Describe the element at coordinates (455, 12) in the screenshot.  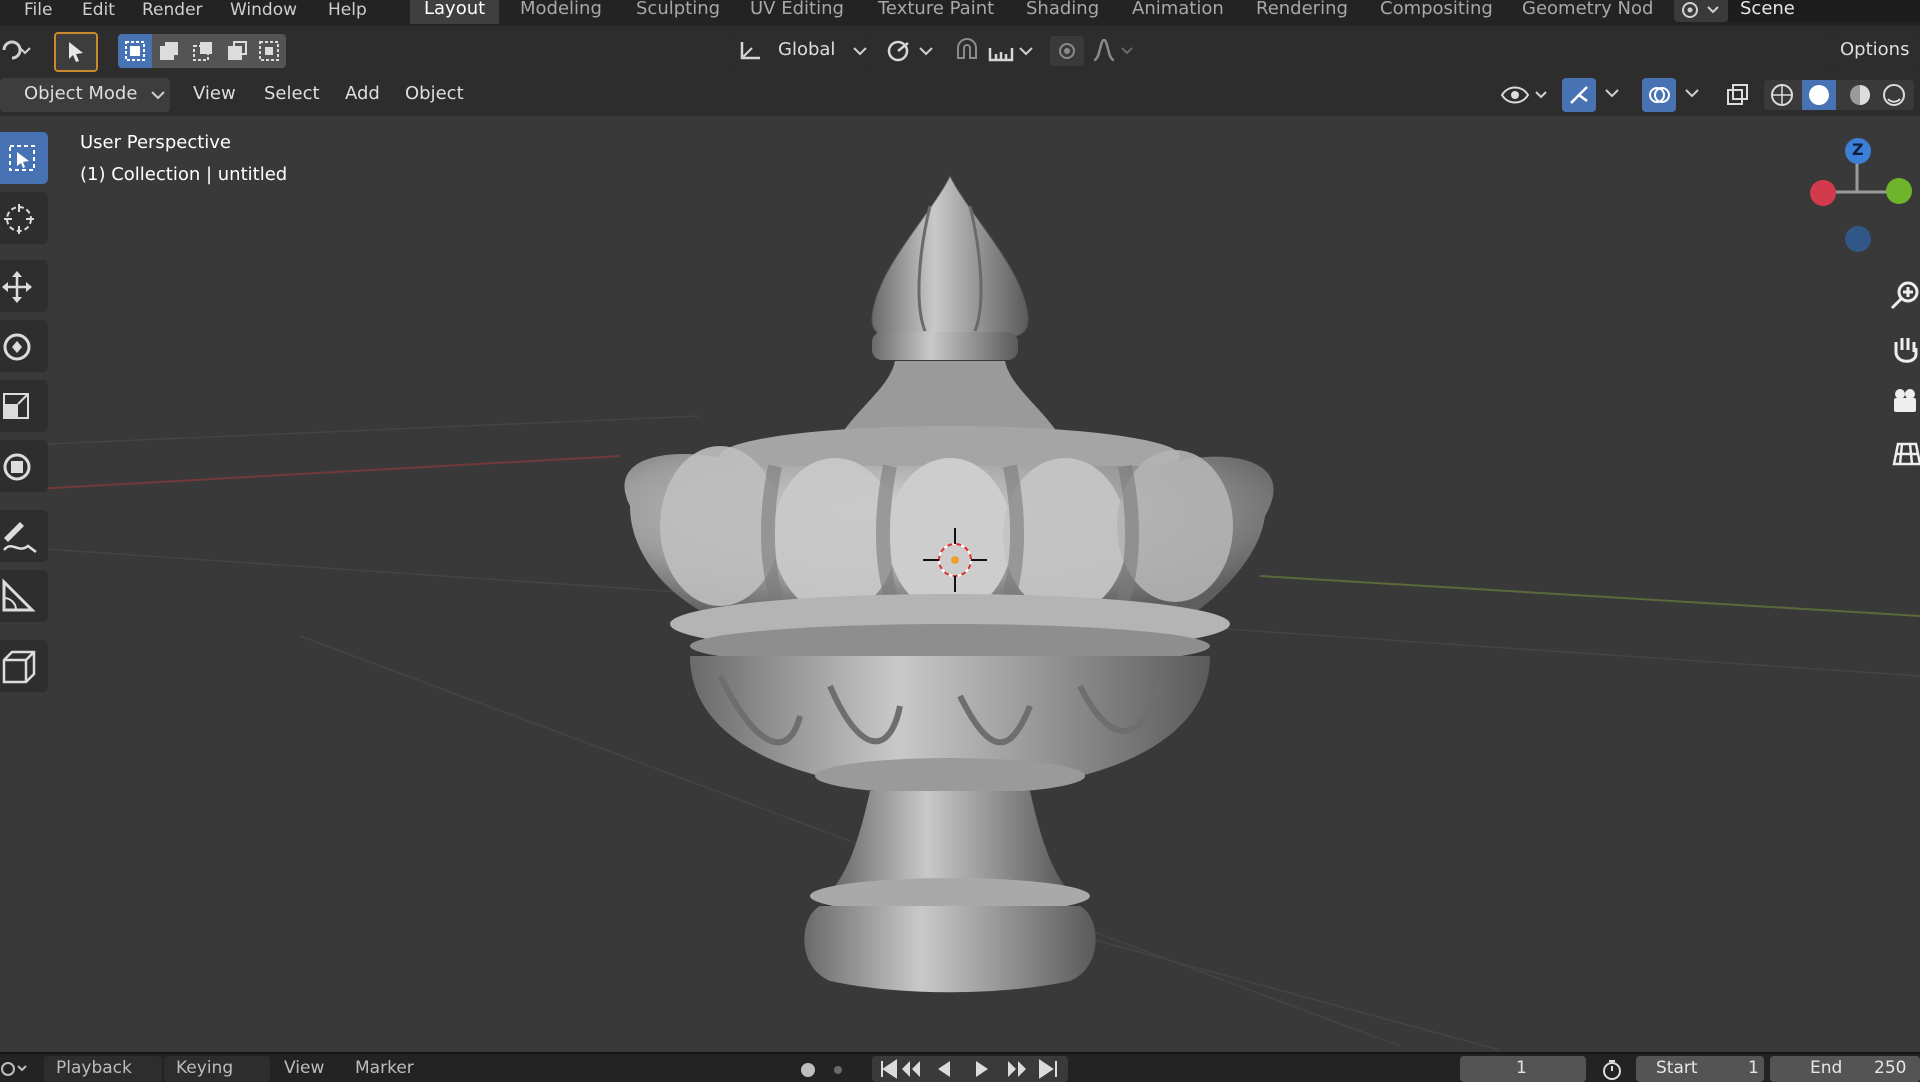
I see `tab-layout: Layout` at that location.